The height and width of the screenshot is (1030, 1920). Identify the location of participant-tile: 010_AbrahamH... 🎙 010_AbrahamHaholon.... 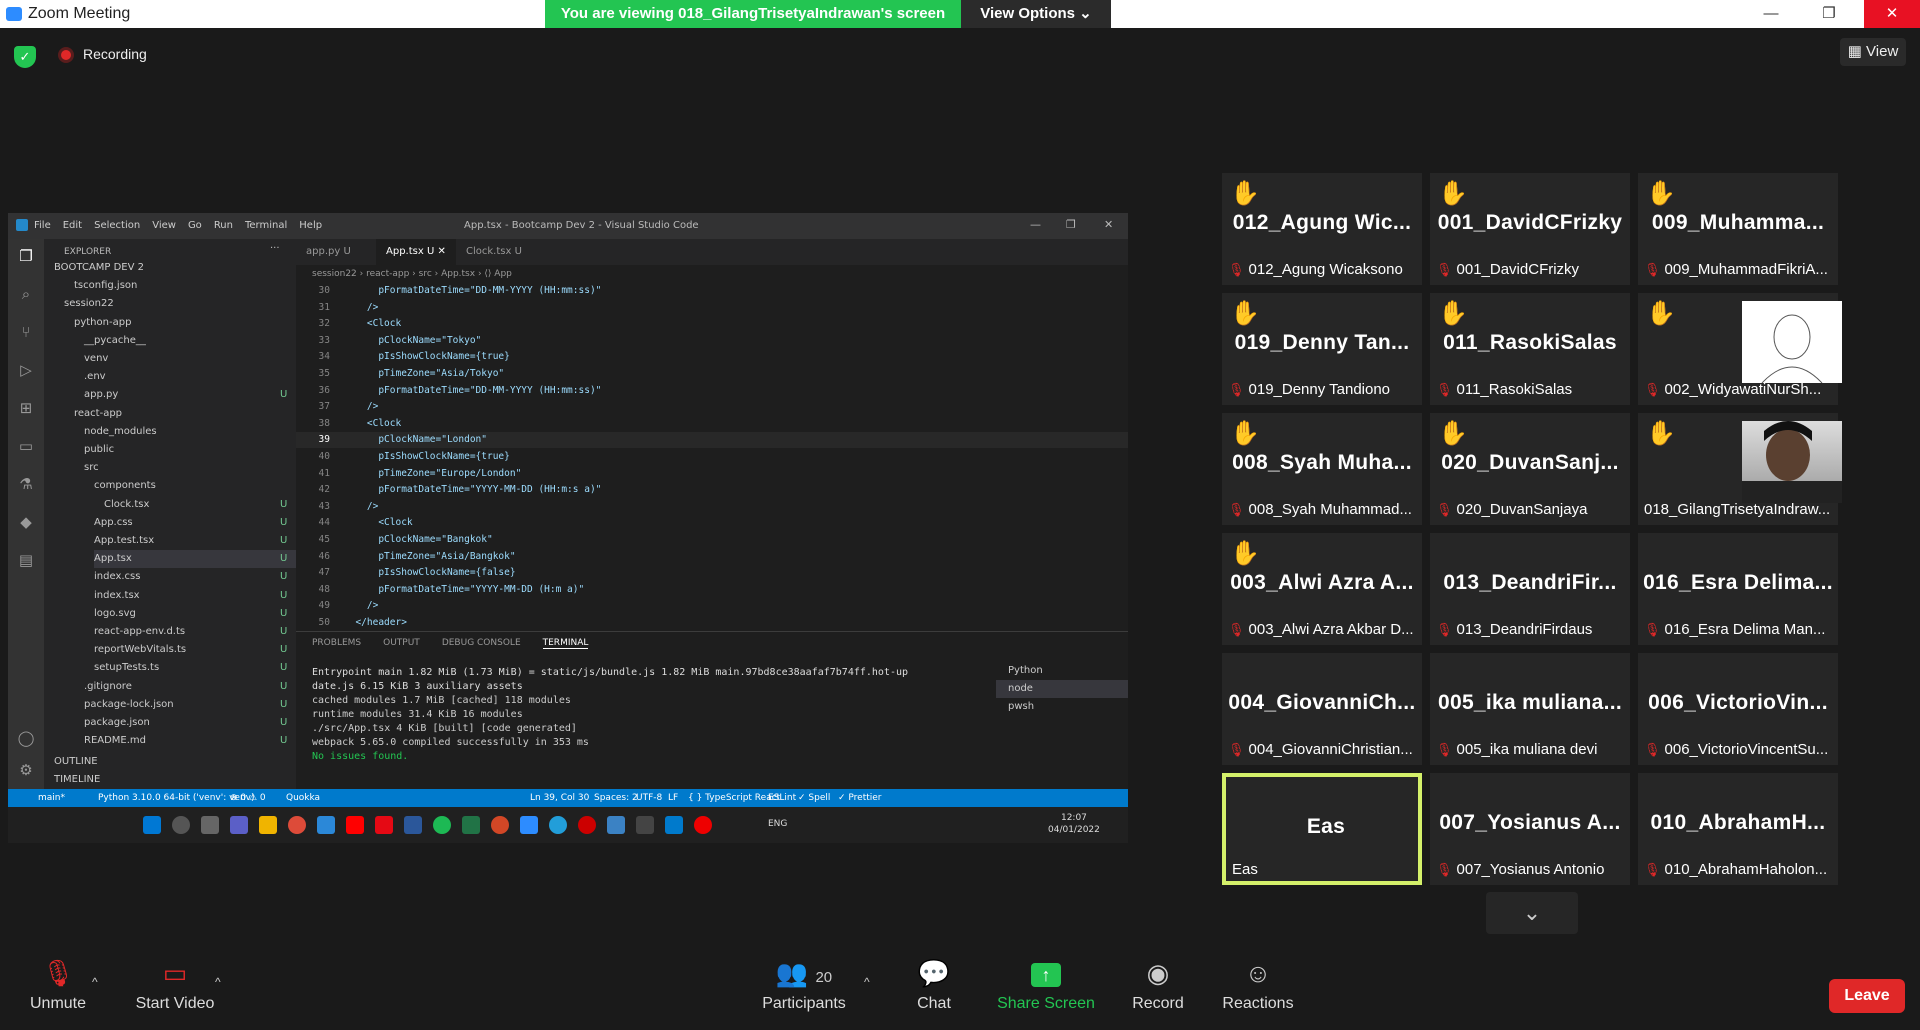
(1738, 829).